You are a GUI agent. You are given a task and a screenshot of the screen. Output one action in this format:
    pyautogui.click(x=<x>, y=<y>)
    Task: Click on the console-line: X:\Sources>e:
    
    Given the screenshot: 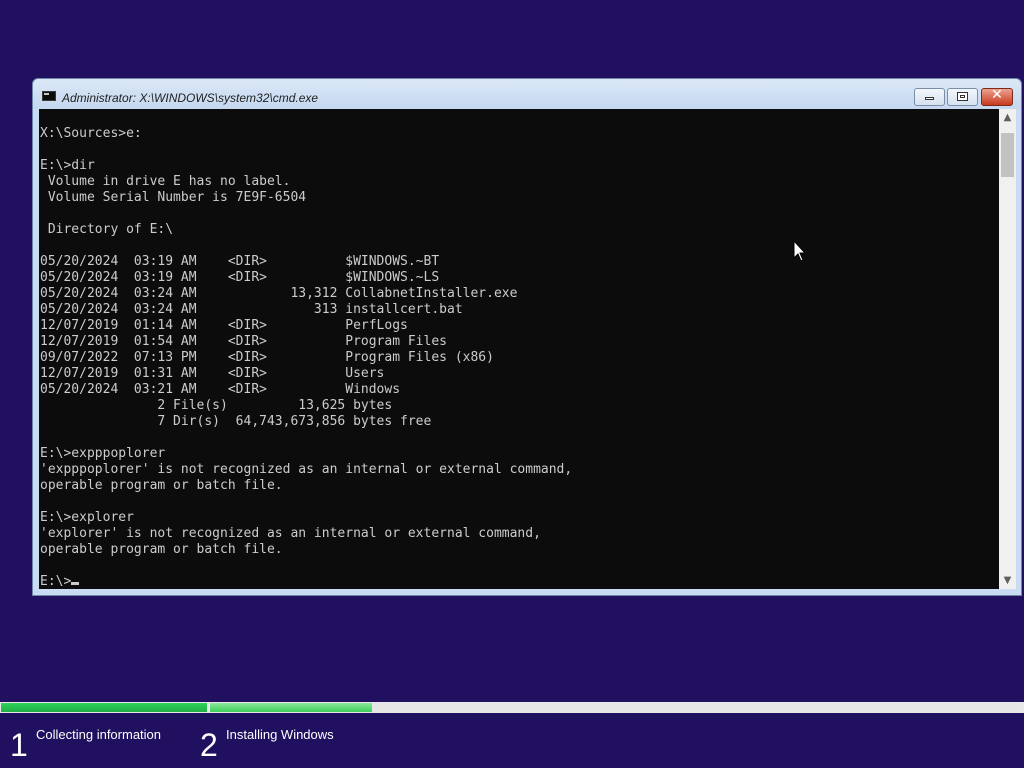 What is the action you would take?
    pyautogui.click(x=91, y=133)
    